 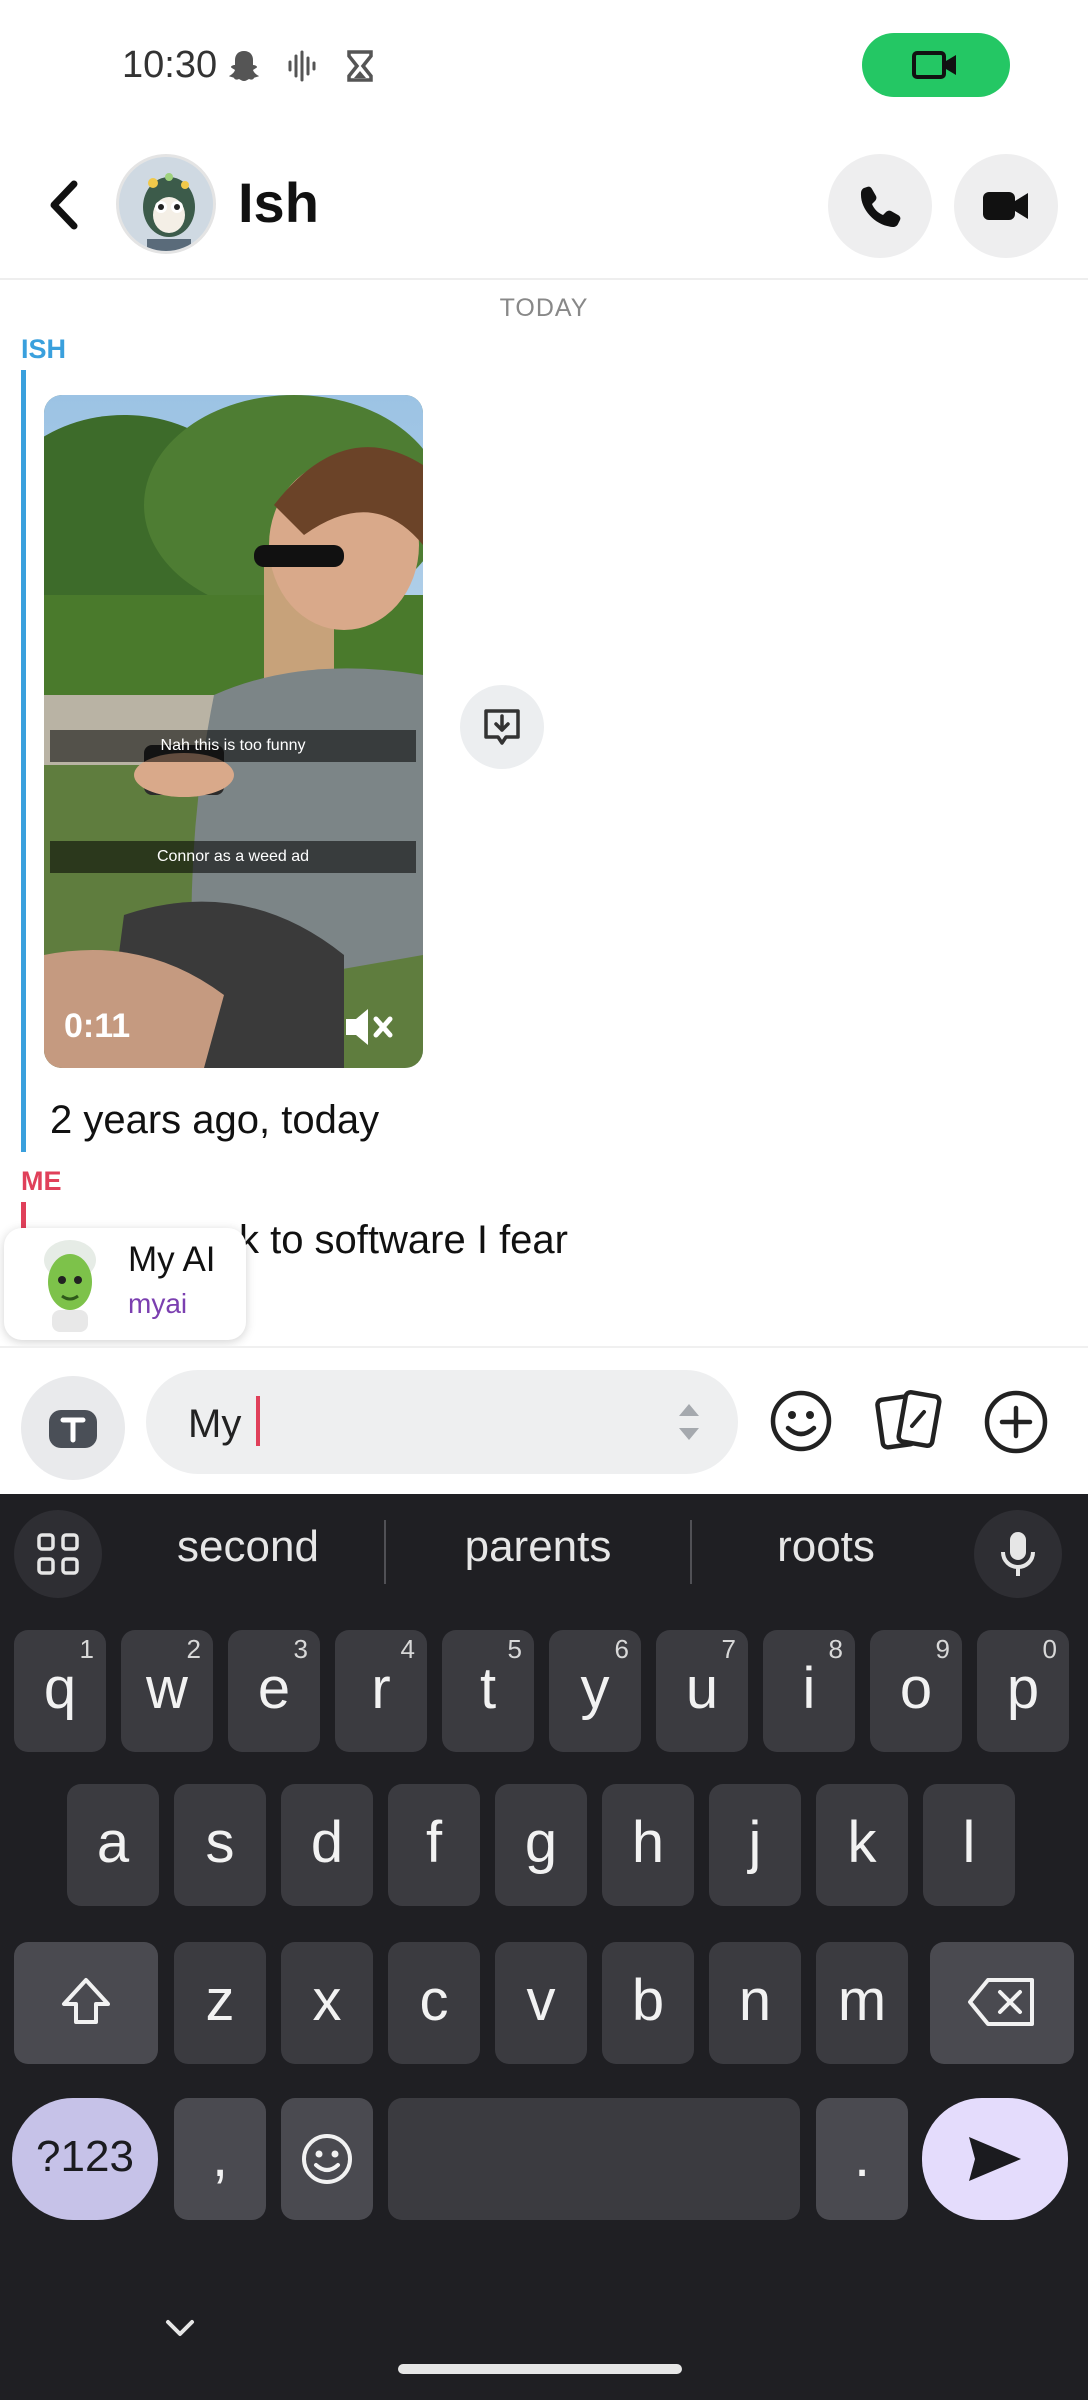 I want to click on text-cursor, so click(x=258, y=1421).